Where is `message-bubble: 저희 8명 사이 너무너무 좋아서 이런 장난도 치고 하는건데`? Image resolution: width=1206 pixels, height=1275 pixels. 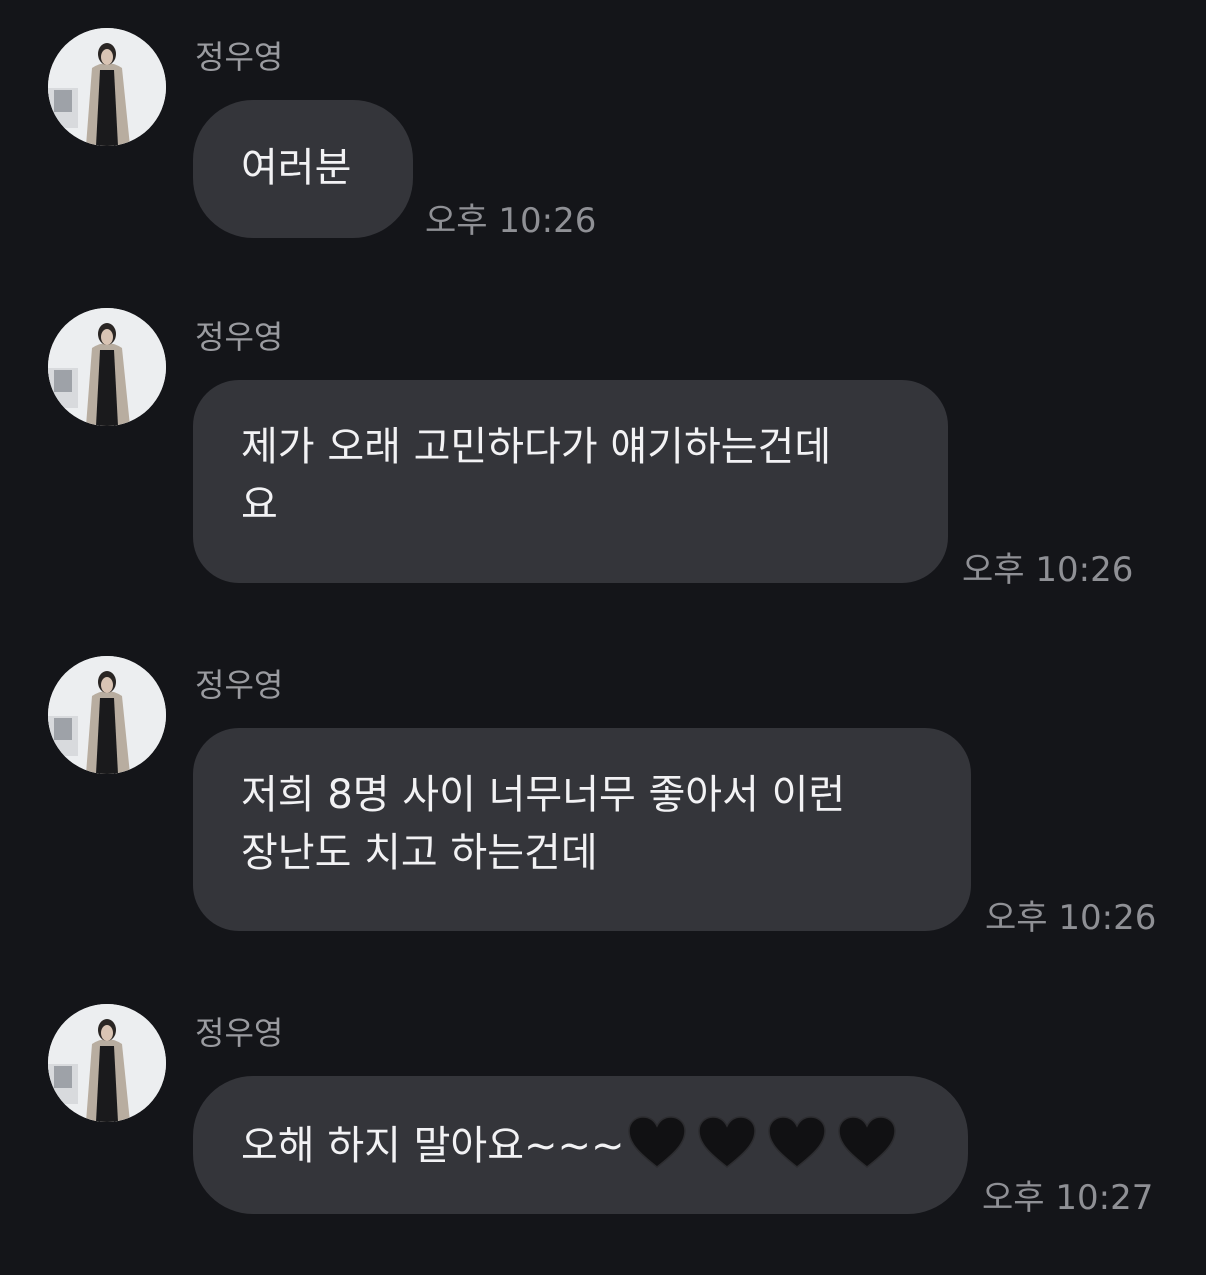
message-bubble: 저희 8명 사이 너무너무 좋아서 이런 장난도 치고 하는건데 is located at coordinates (582, 829).